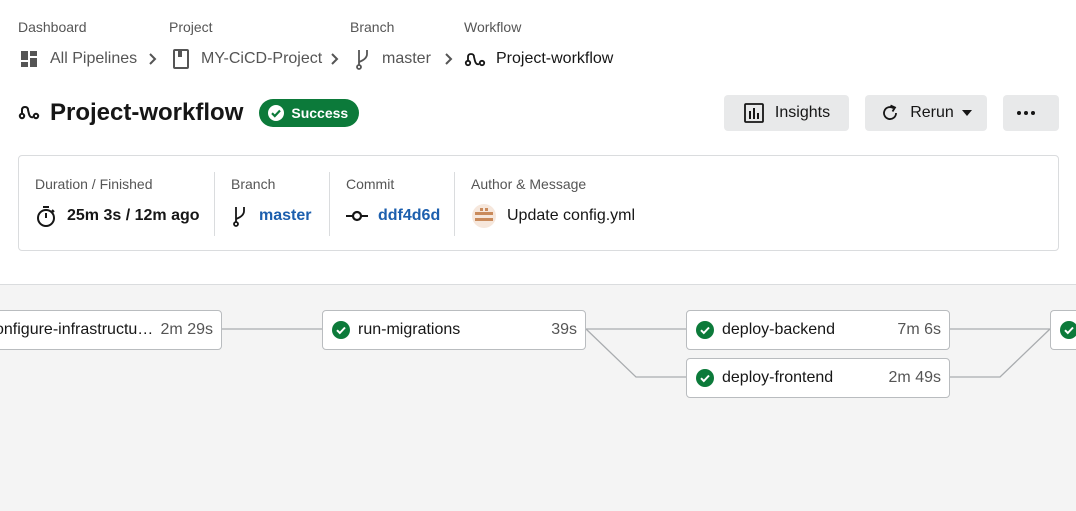  I want to click on job-node-run-migrations: run-migrations 39s, so click(454, 330).